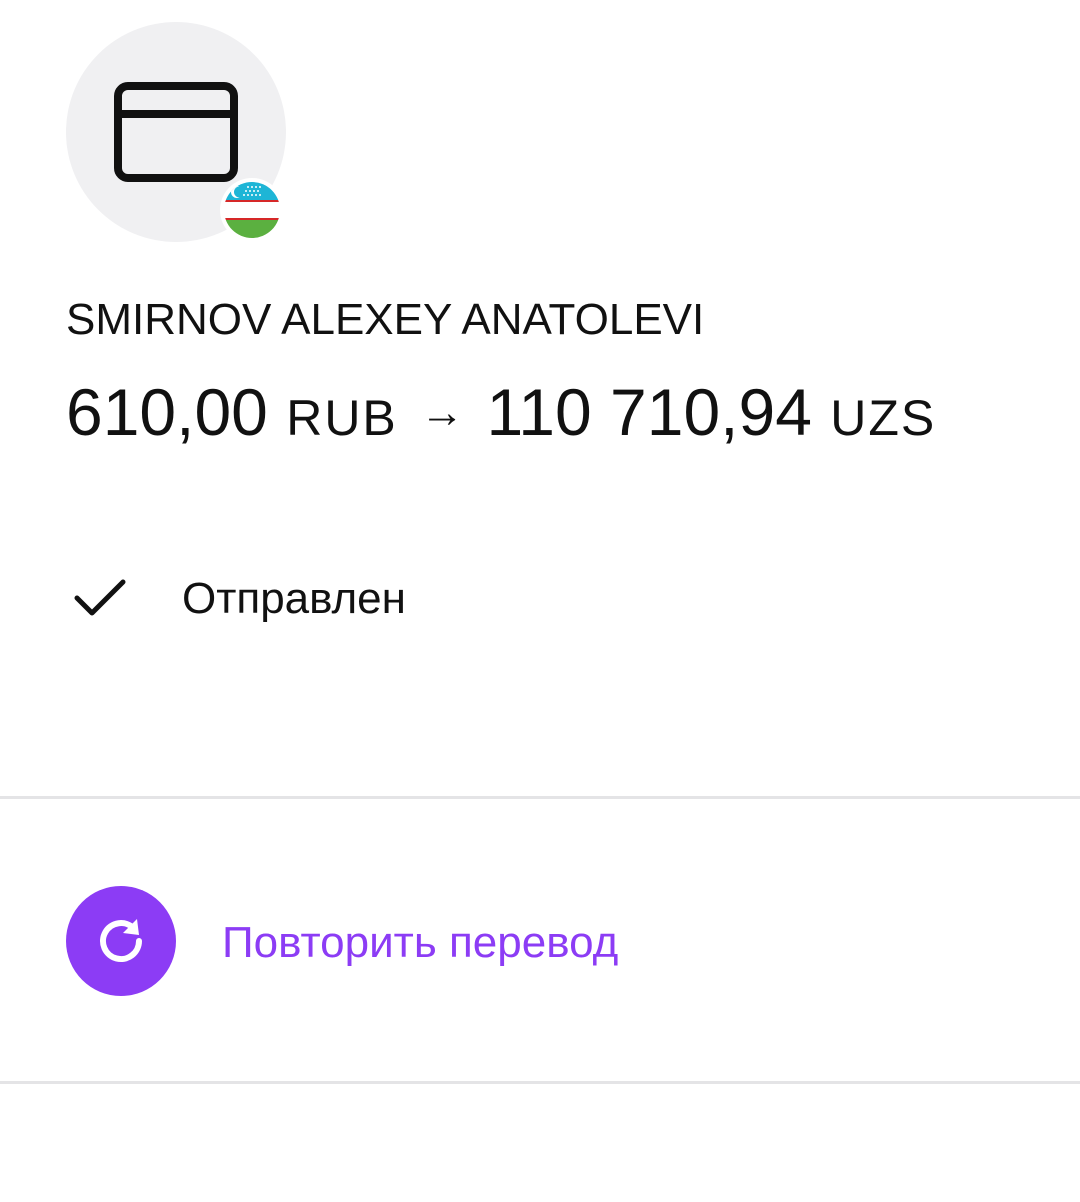  I want to click on repeat-transfer-button: Повторить перевод, so click(416, 942).